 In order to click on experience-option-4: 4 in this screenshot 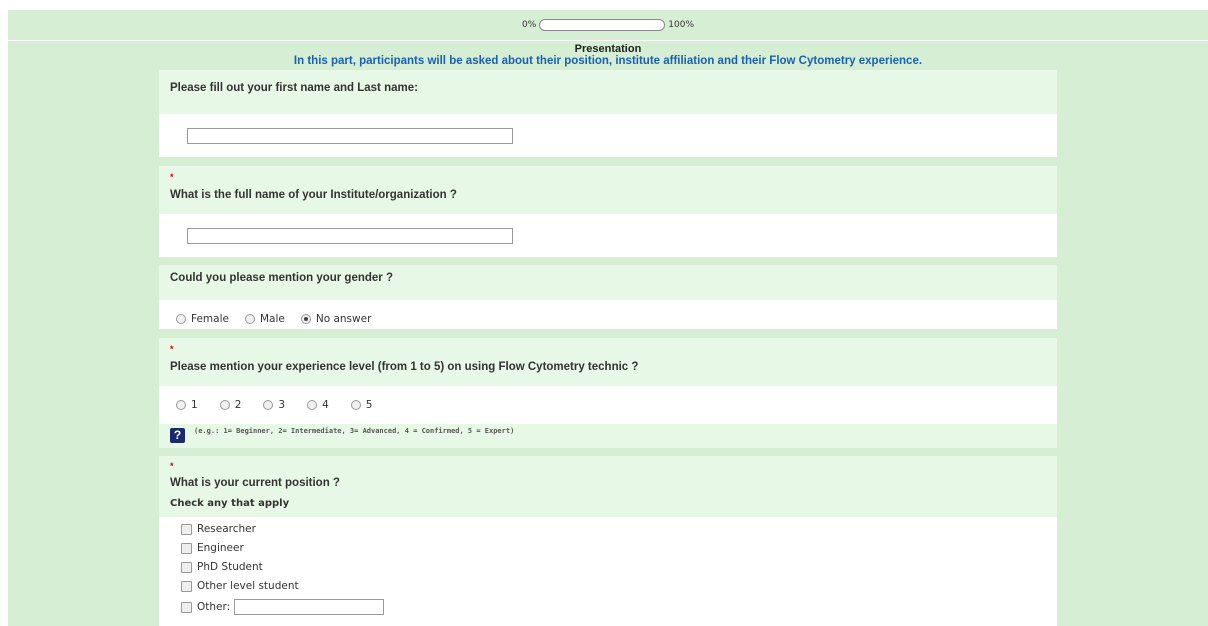, I will do `click(318, 405)`.